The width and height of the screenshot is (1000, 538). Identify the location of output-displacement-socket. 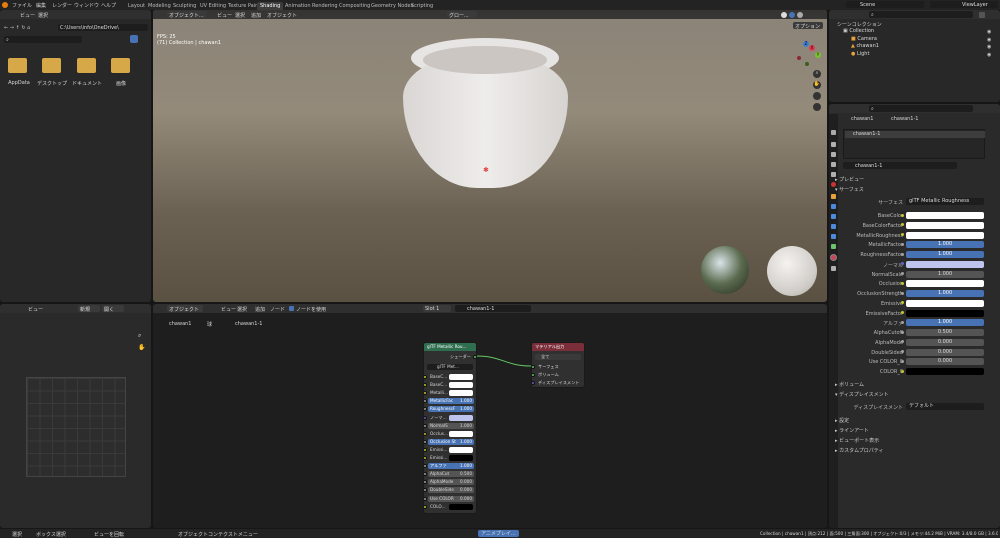
(533, 383).